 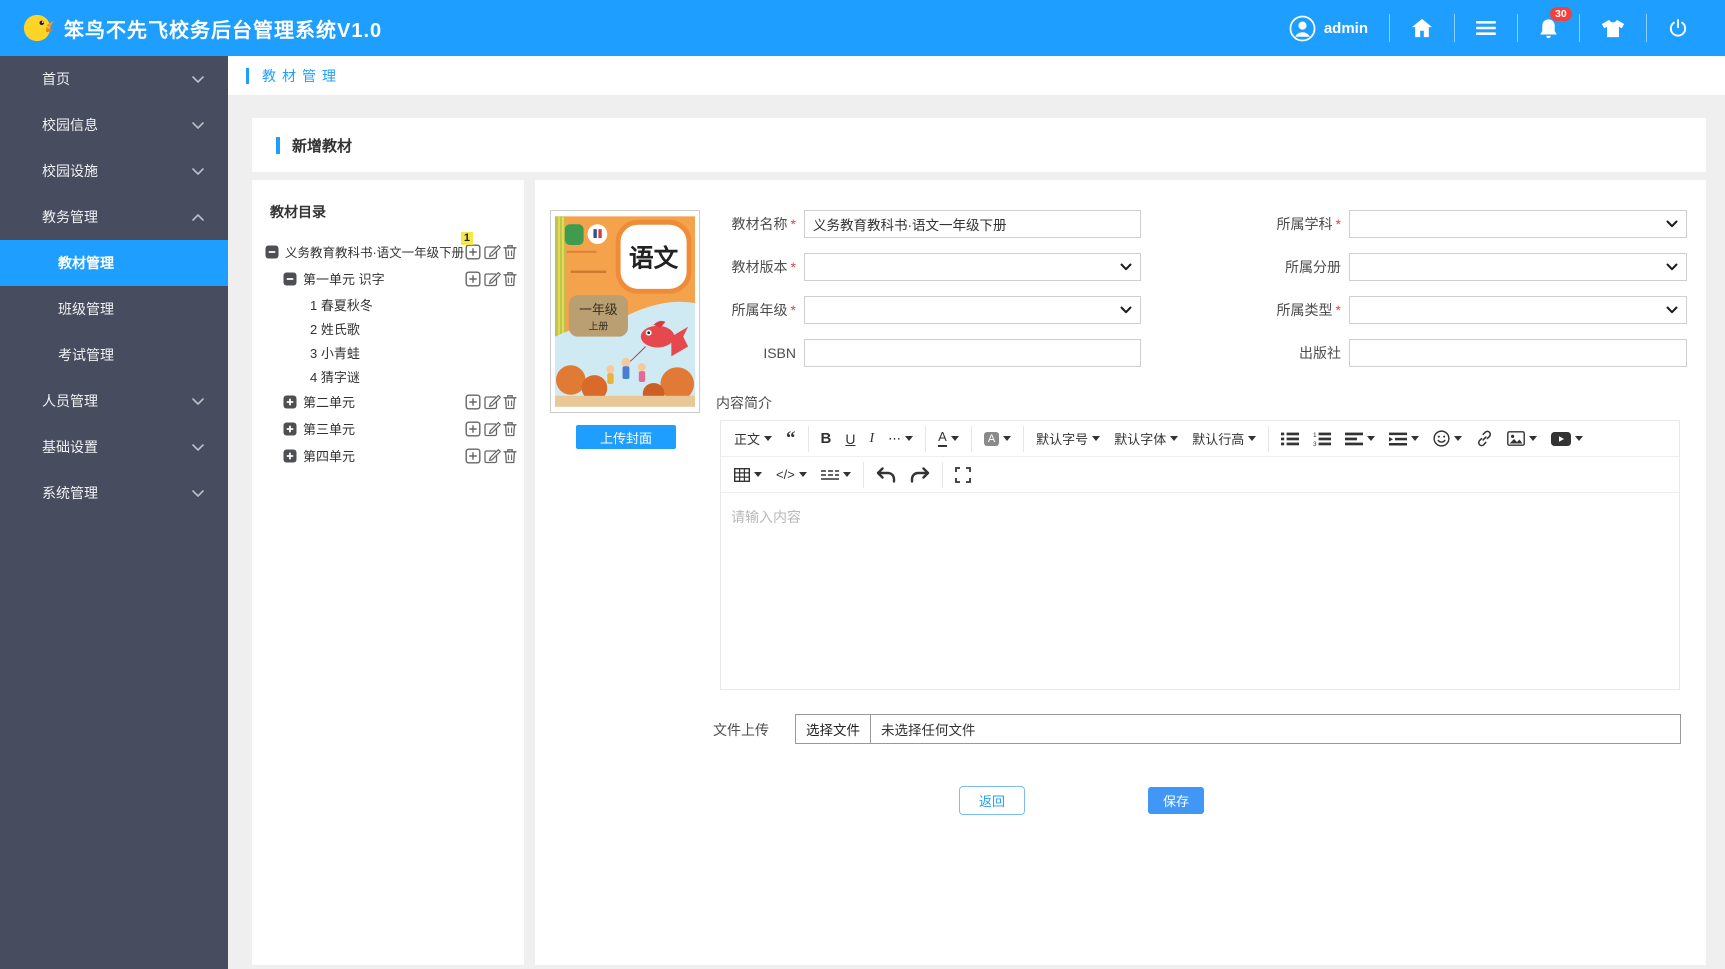 What do you see at coordinates (826, 439) in the screenshot?
I see `bold-button: B` at bounding box center [826, 439].